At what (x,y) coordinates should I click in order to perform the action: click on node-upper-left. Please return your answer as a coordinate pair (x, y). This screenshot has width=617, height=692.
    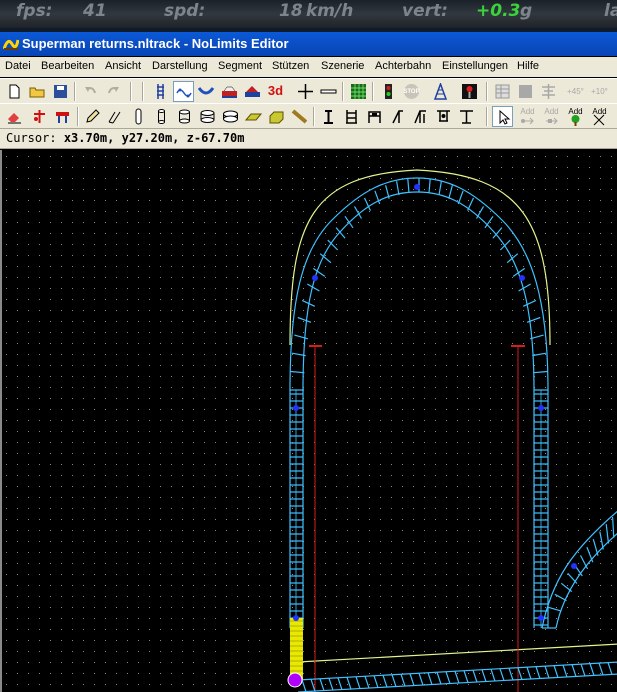
    Looking at the image, I should click on (315, 278).